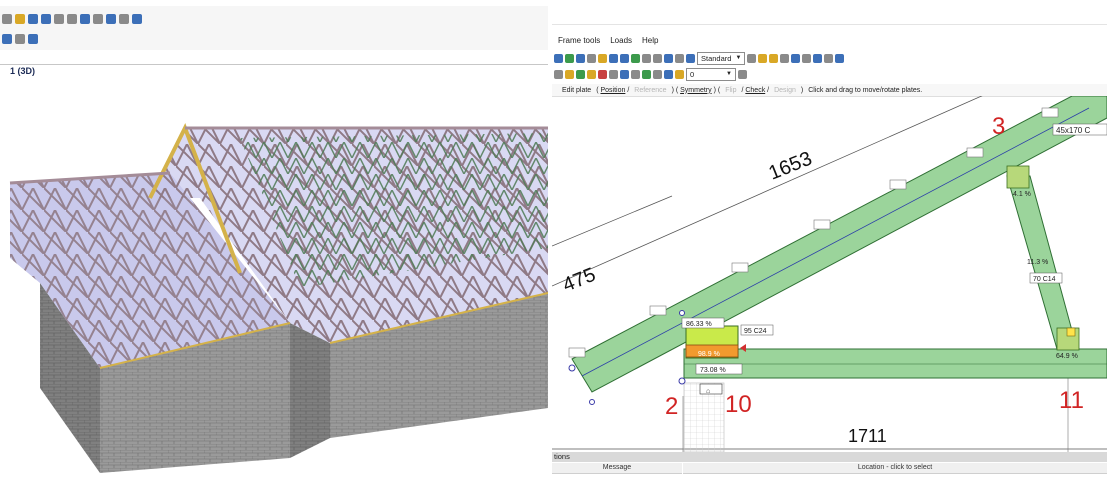 The image size is (1107, 497). Describe the element at coordinates (310, 390) in the screenshot. I see `wall-step` at that location.